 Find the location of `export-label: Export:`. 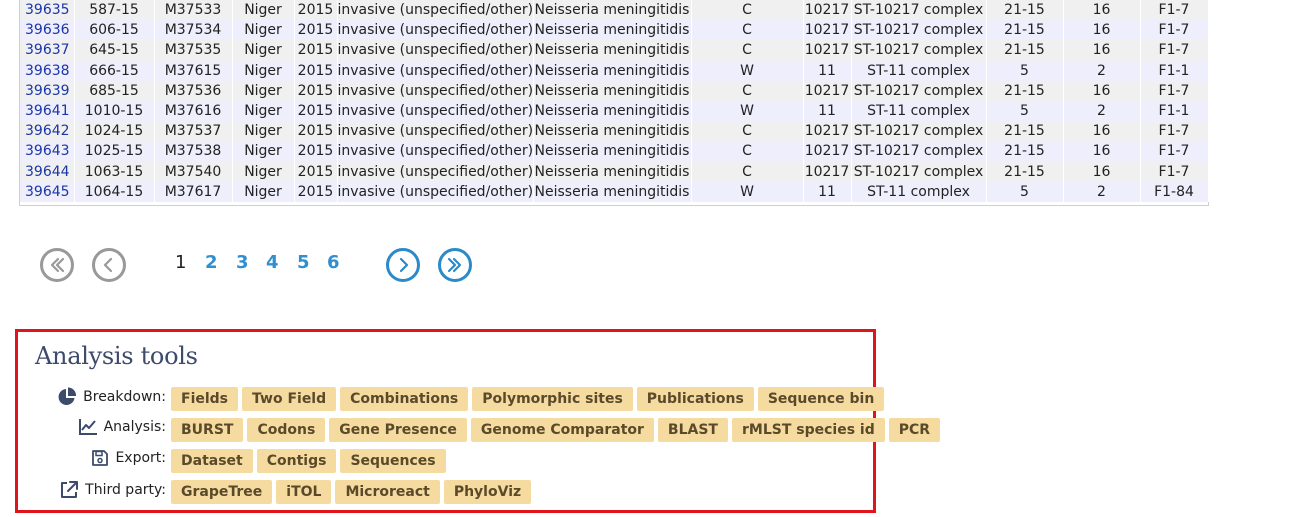

export-label: Export: is located at coordinates (140, 458).